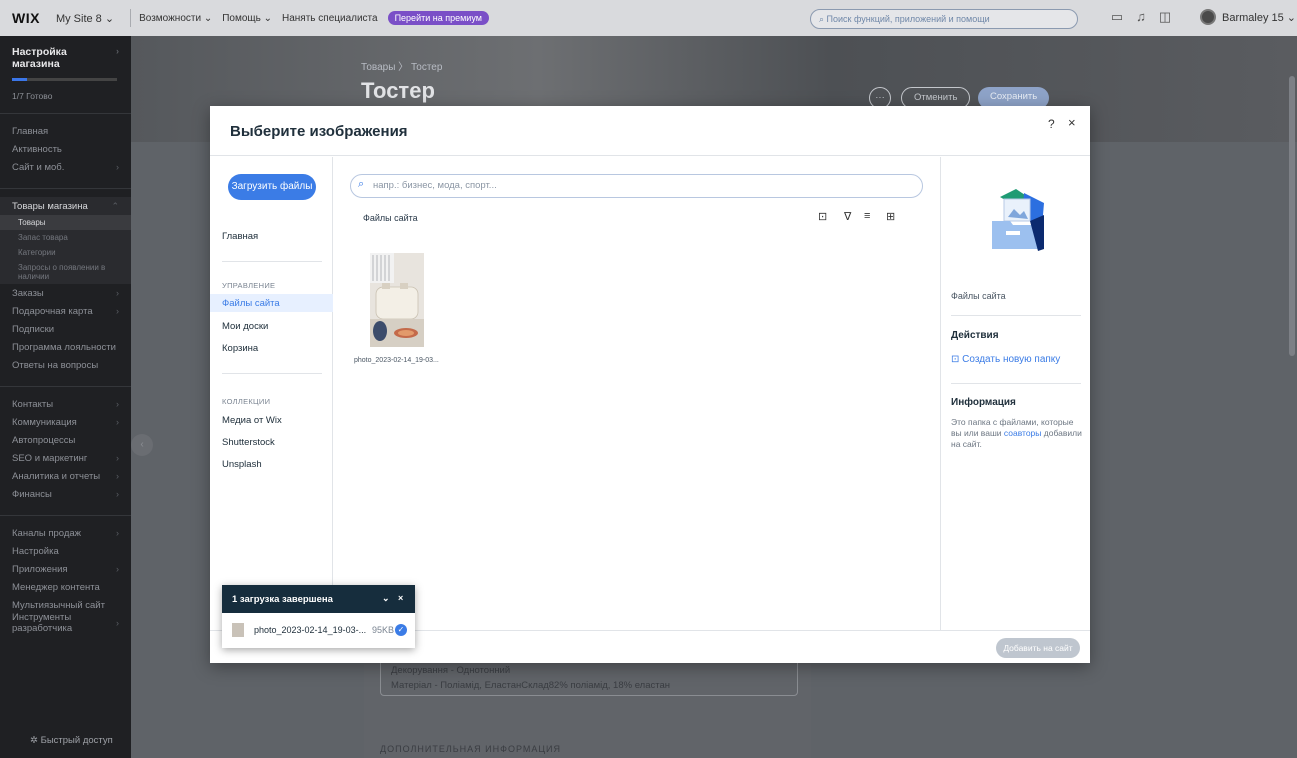 The image size is (1297, 758). Describe the element at coordinates (55, 365) in the screenshot. I see `sidebar-item-label: Ответы на вопросы` at that location.